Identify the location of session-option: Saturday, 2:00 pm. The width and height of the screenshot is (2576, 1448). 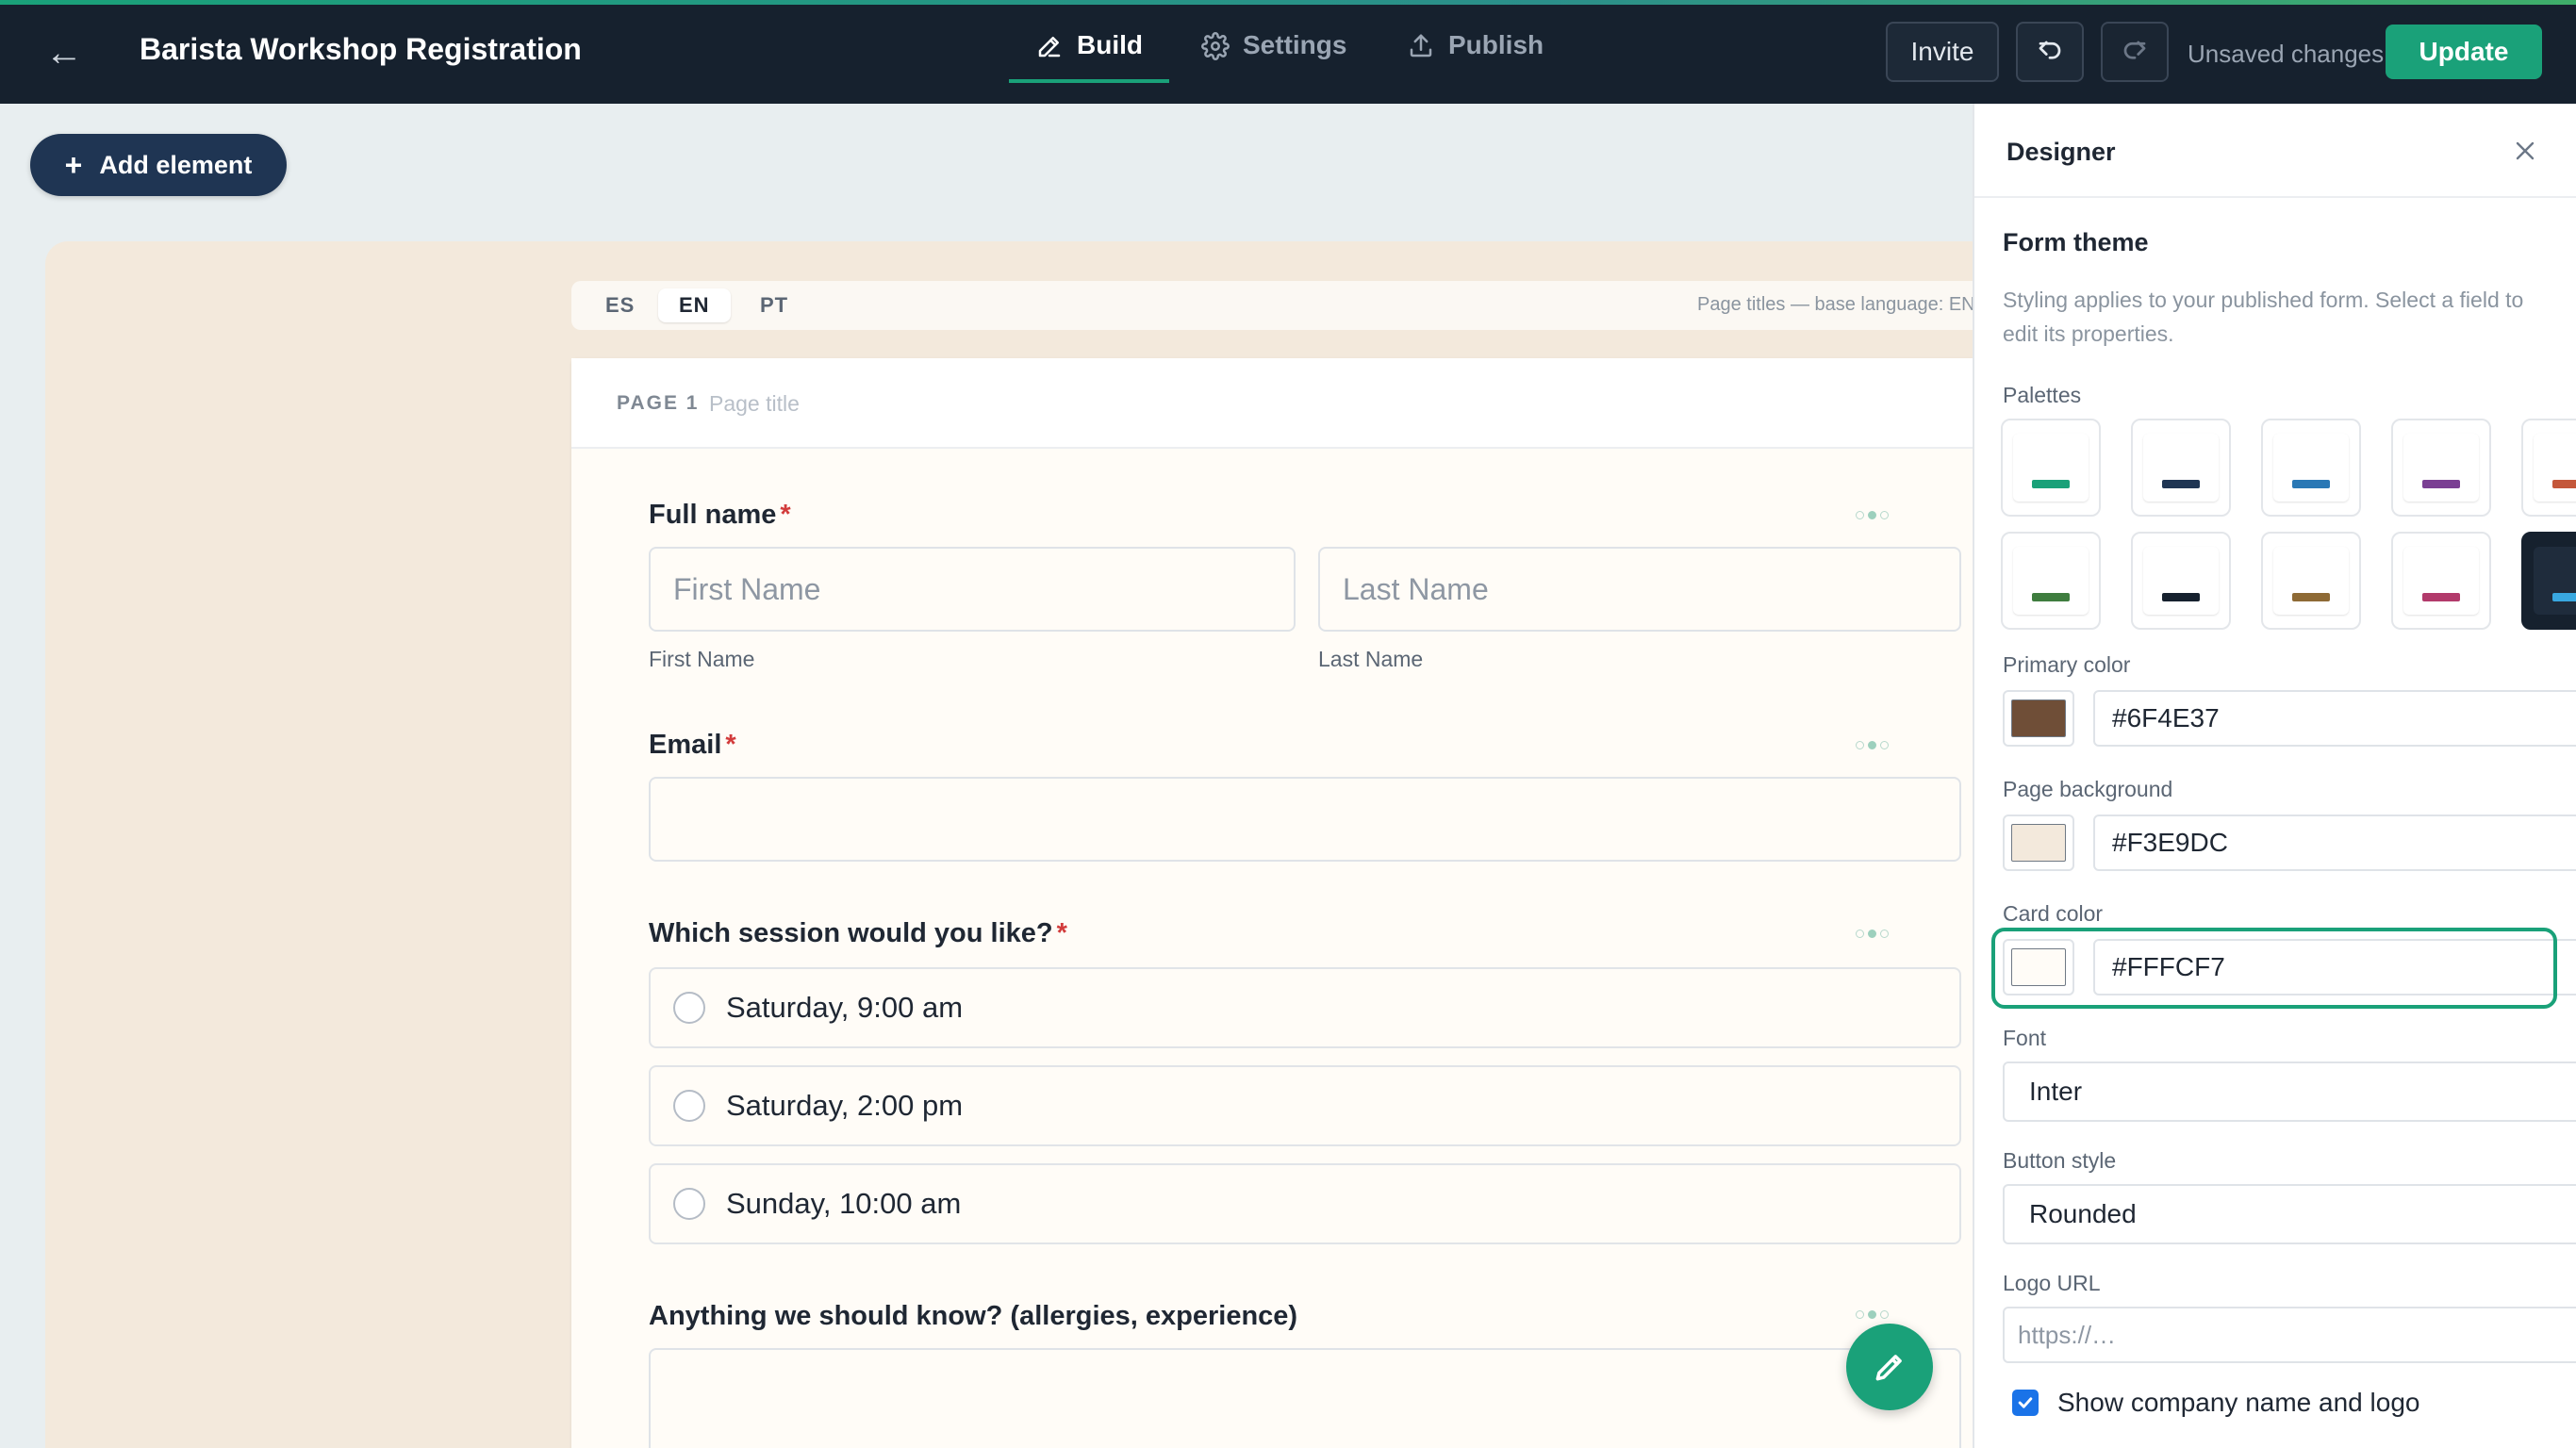
(1305, 1105).